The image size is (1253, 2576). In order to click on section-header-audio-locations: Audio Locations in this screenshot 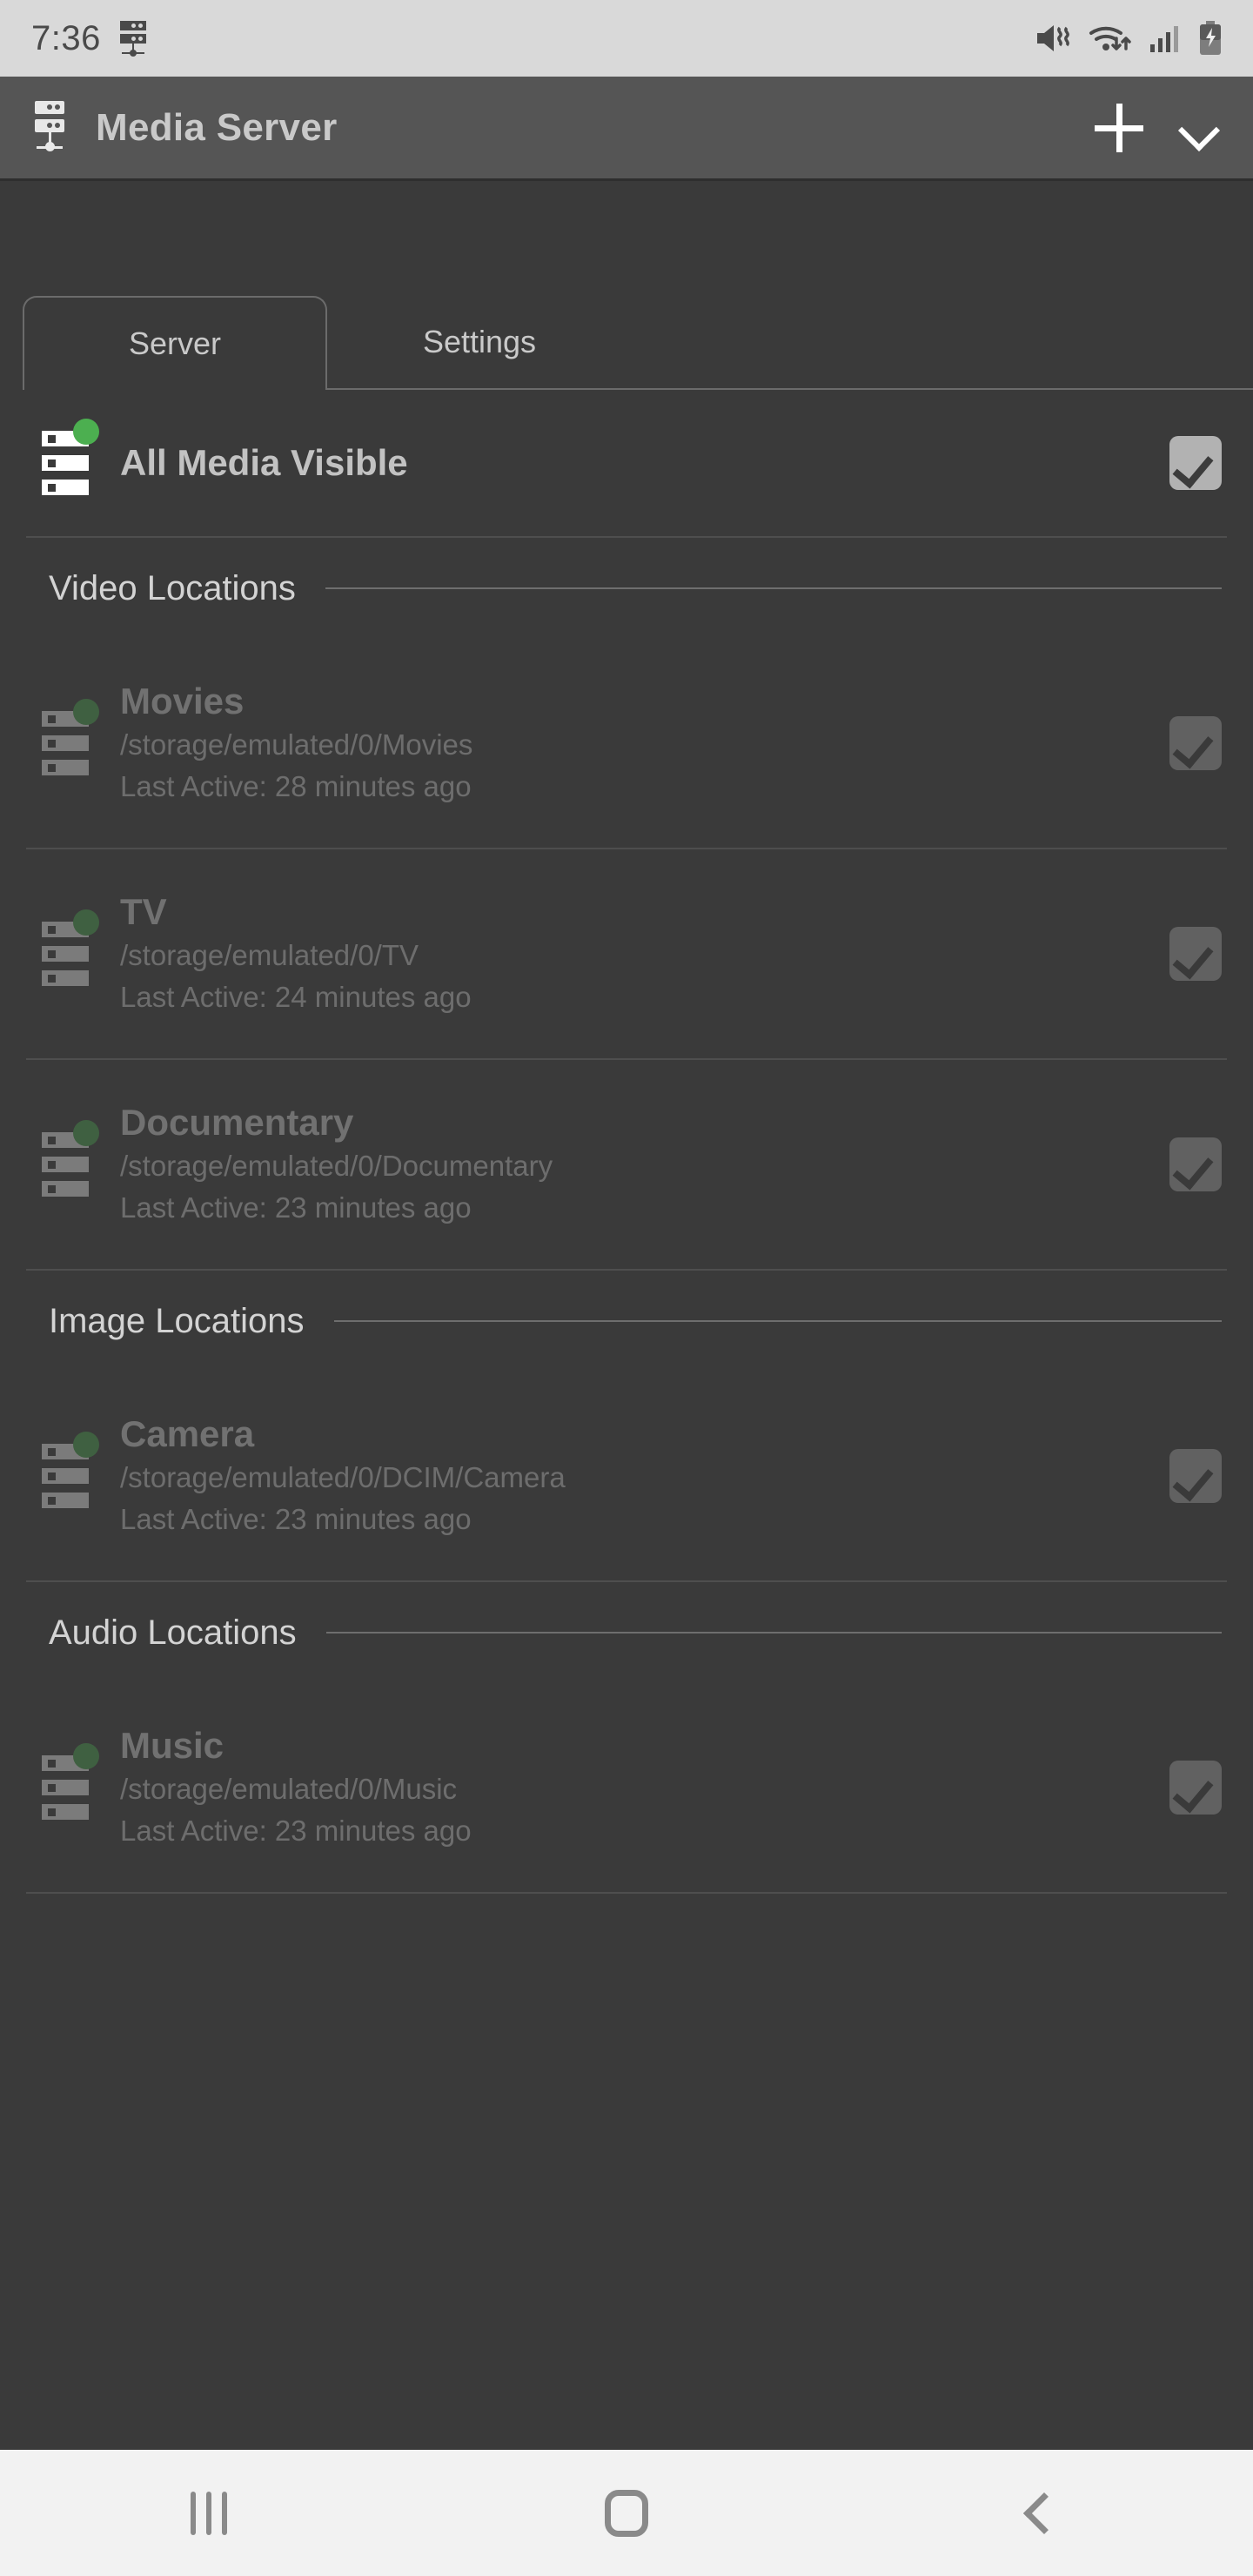, I will do `click(626, 1633)`.